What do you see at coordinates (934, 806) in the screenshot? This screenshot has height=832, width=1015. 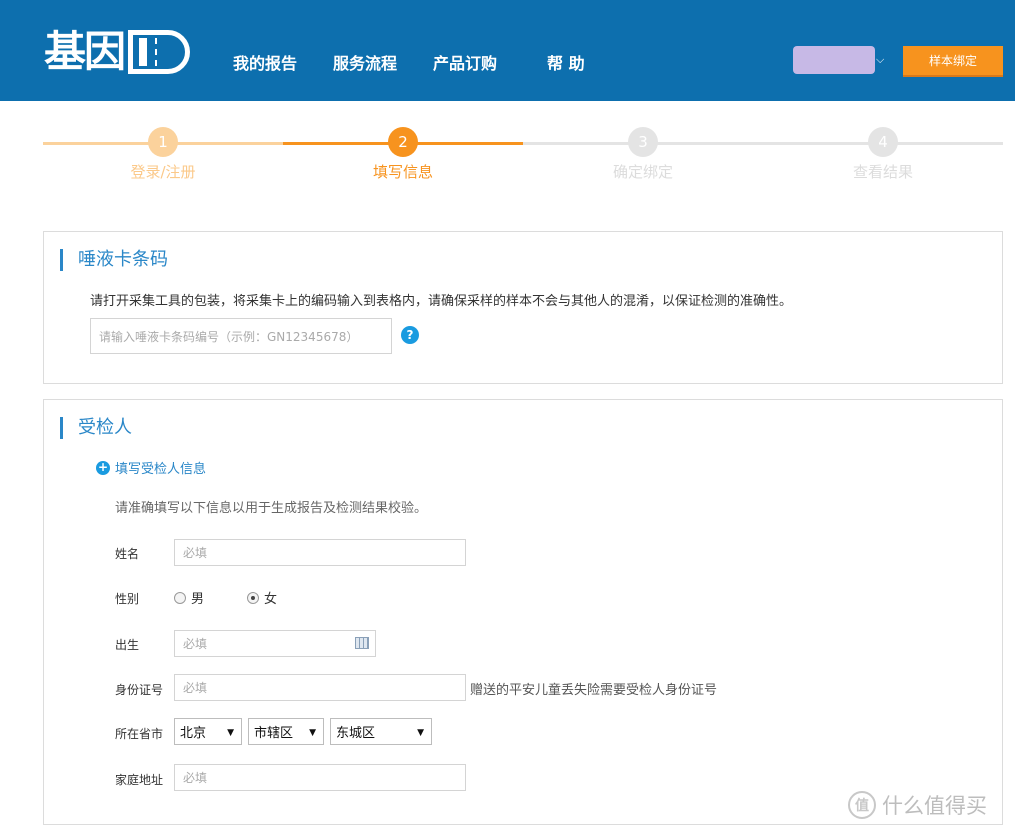 I see `watermark-text: 什么值得买` at bounding box center [934, 806].